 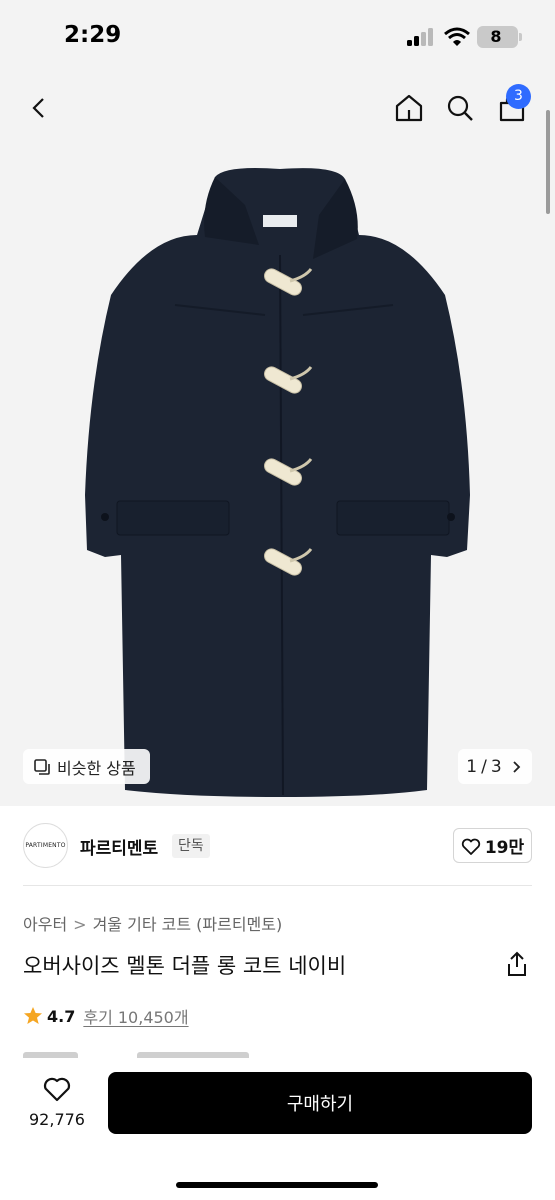 I want to click on image-pager: 1 / 3, so click(x=495, y=766).